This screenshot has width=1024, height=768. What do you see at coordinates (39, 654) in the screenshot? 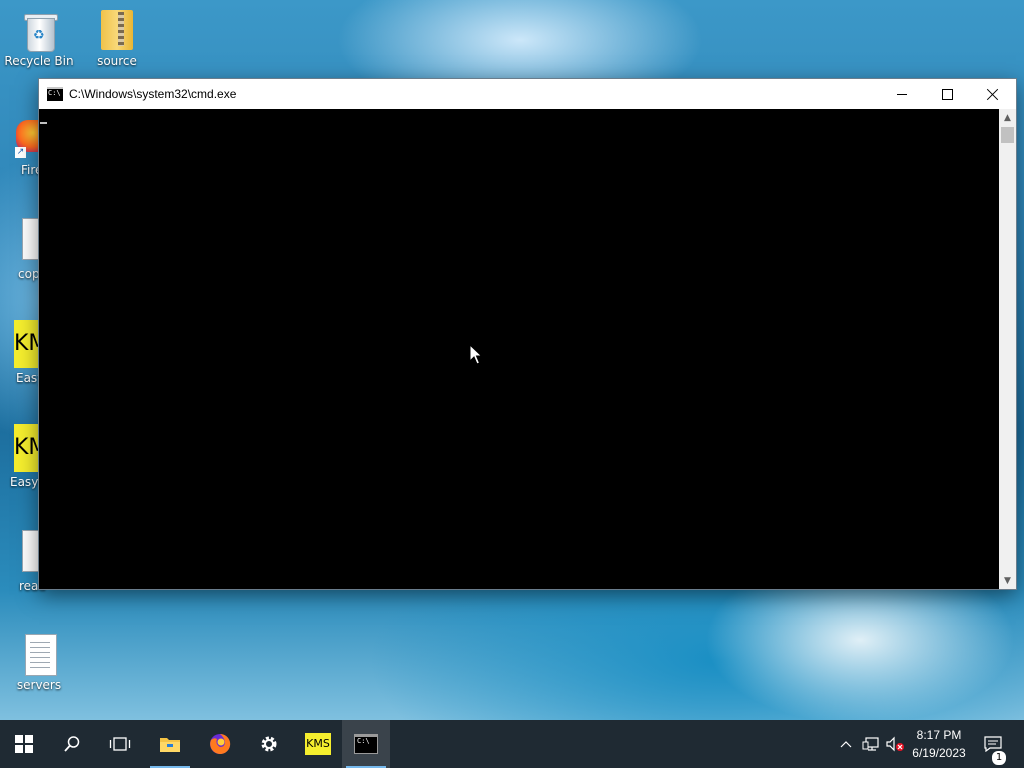
I see `text-document-icon` at bounding box center [39, 654].